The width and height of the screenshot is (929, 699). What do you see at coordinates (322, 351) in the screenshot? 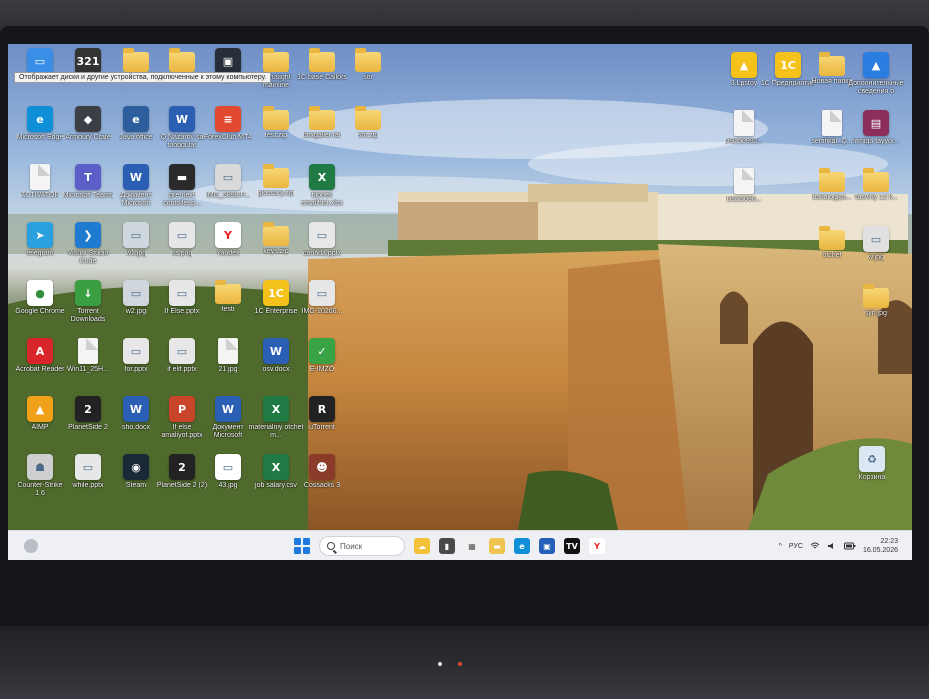
I see `eimzo-icon: ✓` at bounding box center [322, 351].